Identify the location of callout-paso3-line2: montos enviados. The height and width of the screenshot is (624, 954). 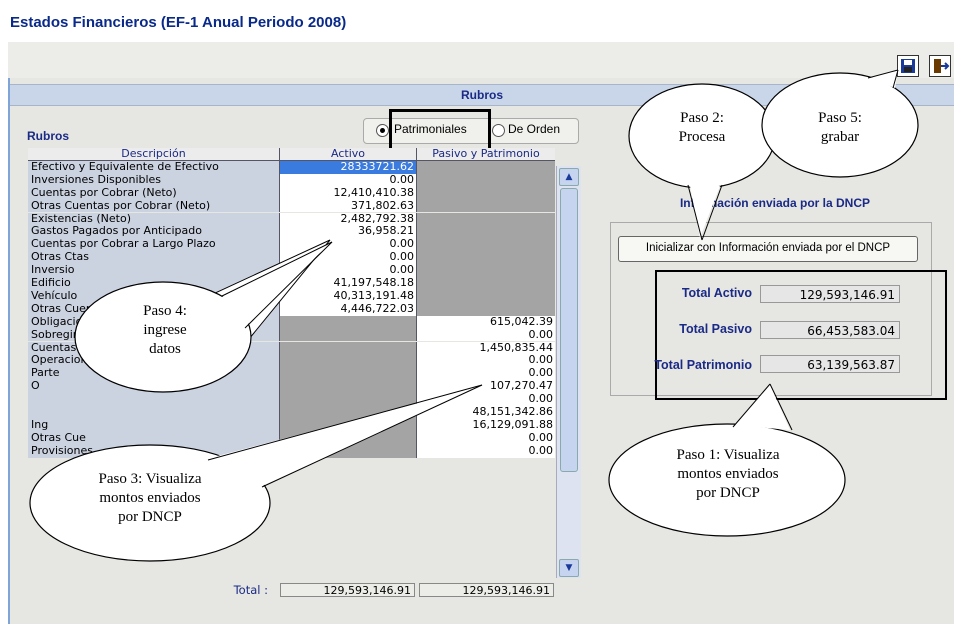
(150, 498).